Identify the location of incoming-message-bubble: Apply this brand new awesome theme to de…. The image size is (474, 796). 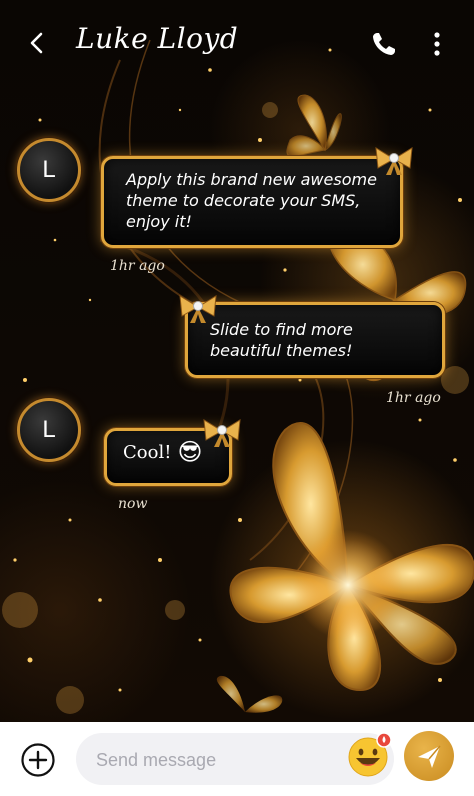
(252, 202).